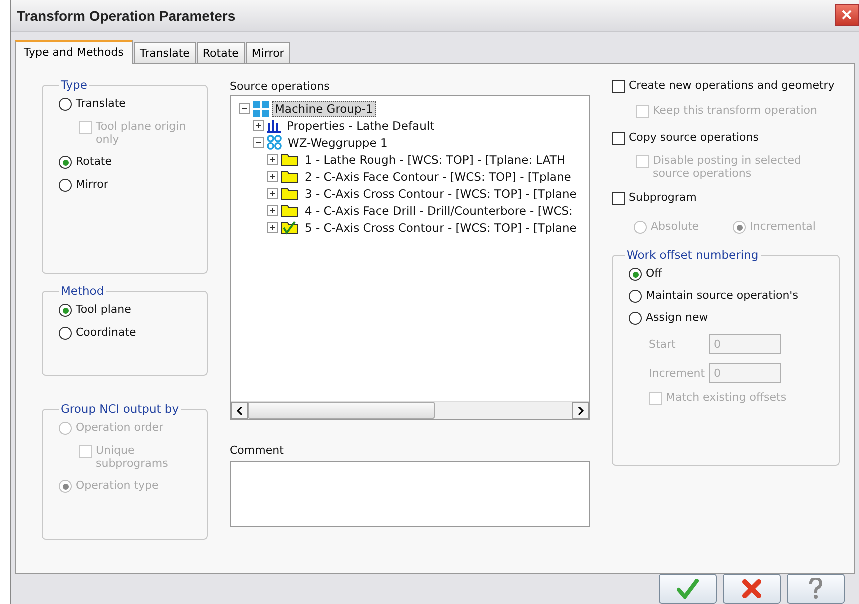  What do you see at coordinates (693, 255) in the screenshot?
I see `group-title: Work offset numbering` at bounding box center [693, 255].